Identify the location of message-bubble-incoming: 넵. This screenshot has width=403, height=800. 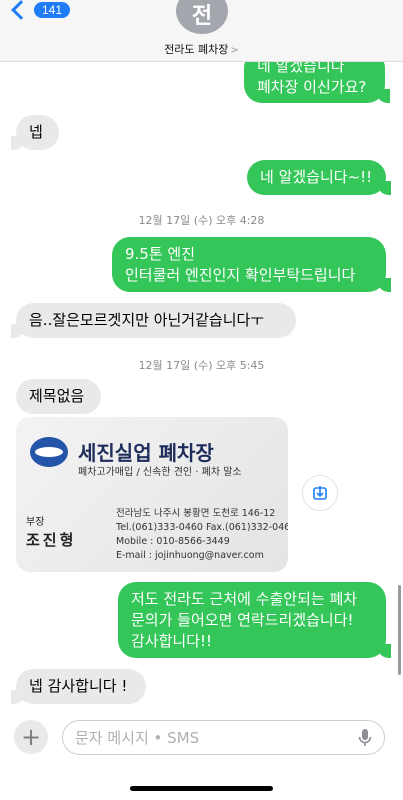
(35, 132).